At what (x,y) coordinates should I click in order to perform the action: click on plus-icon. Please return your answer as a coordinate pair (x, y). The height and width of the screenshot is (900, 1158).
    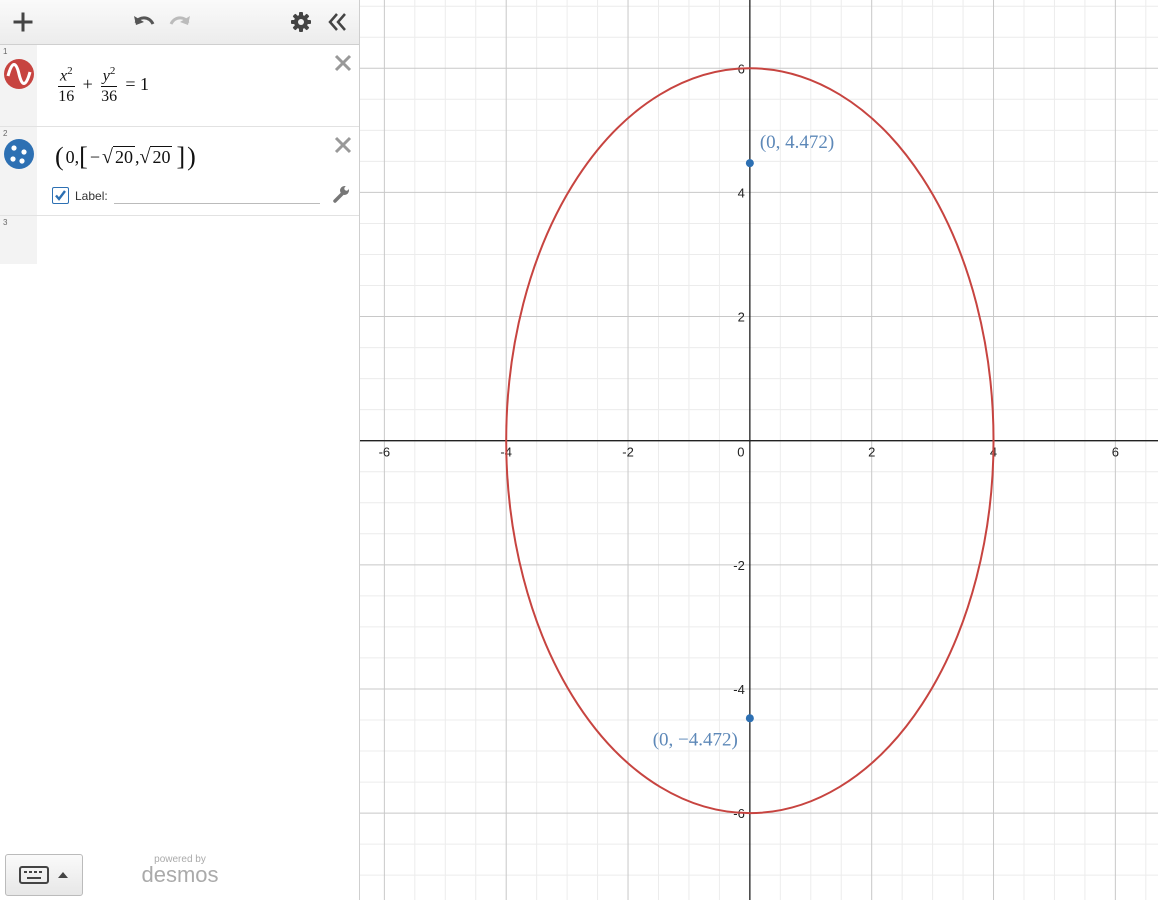
    Looking at the image, I should click on (23, 22).